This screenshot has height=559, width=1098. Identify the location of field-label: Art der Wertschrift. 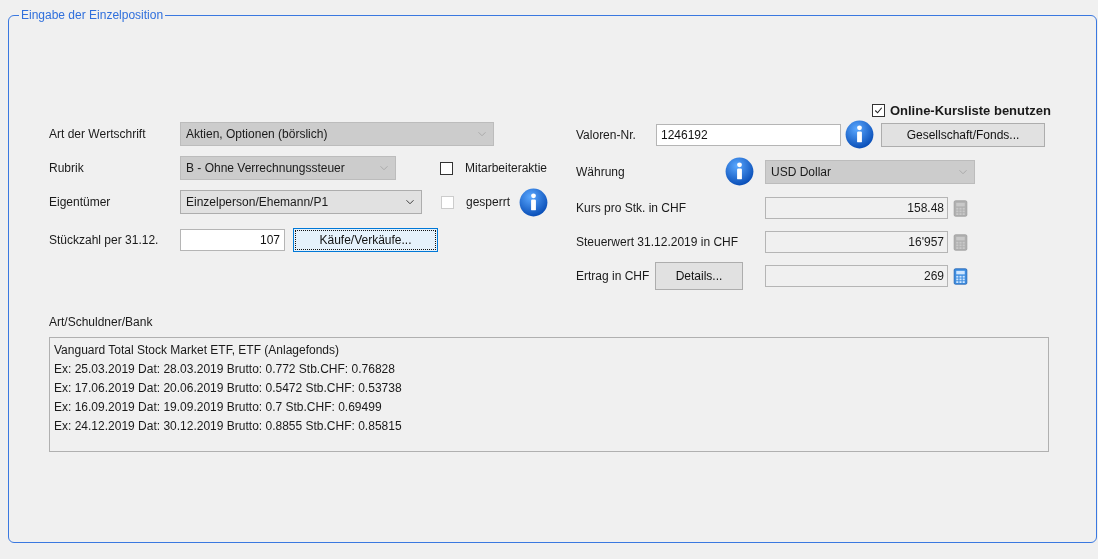
(98, 134).